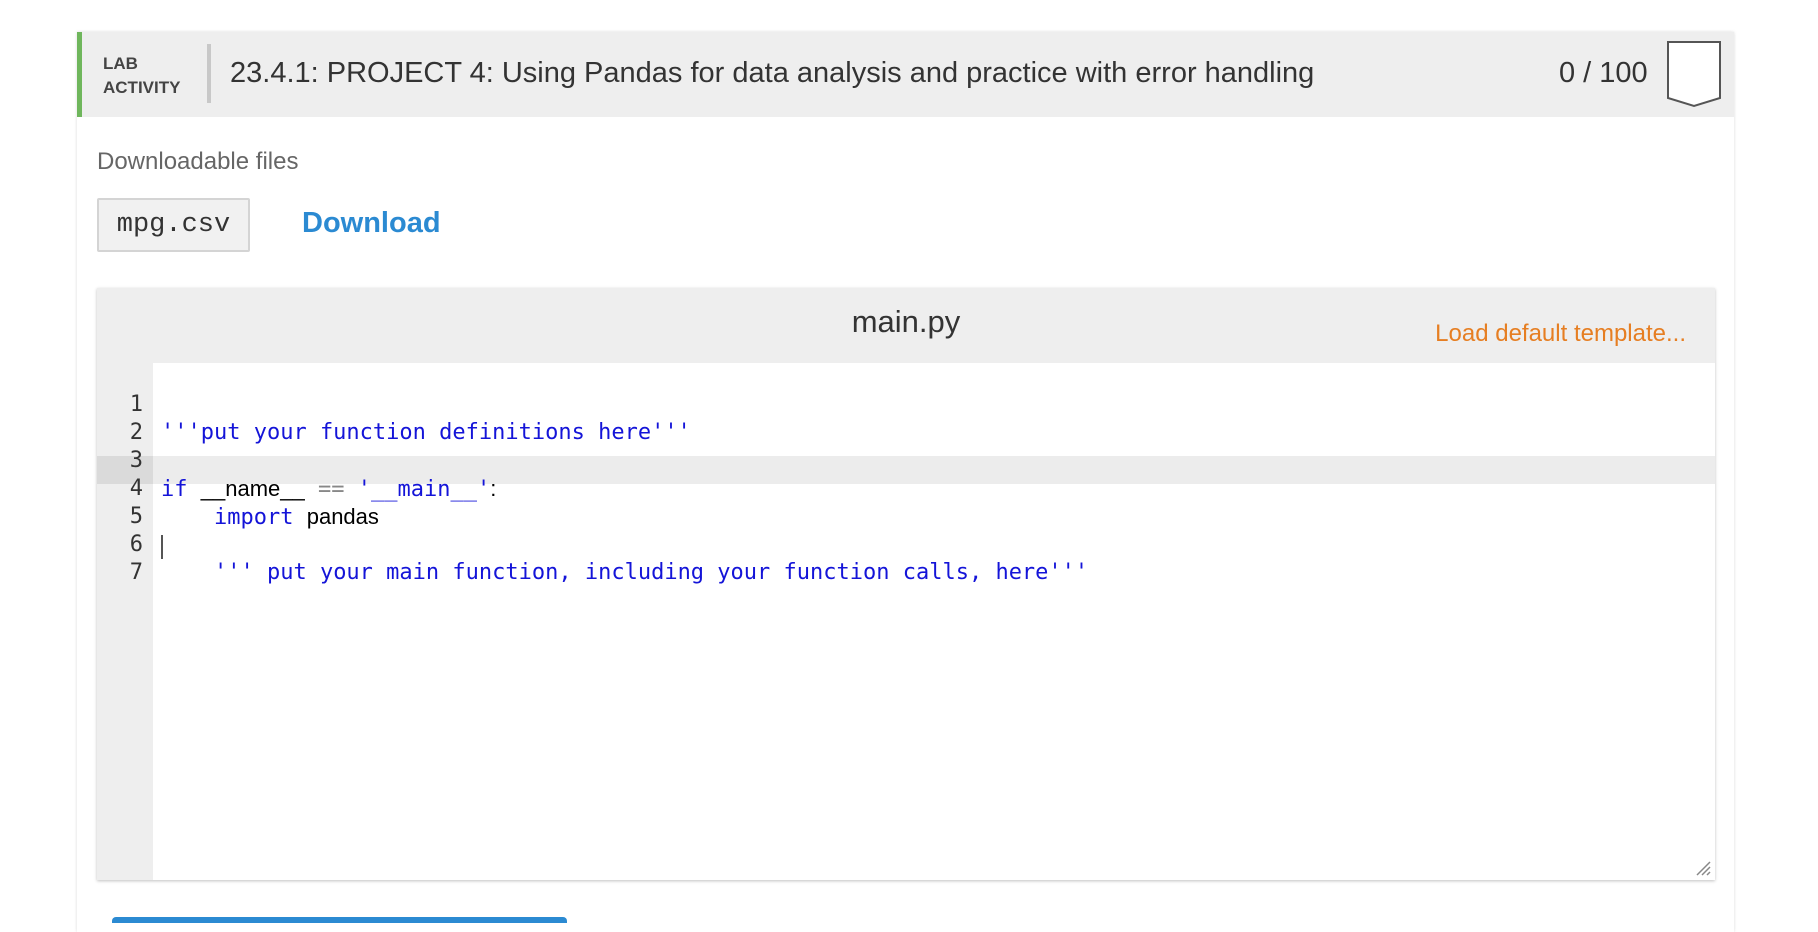  What do you see at coordinates (906, 418) in the screenshot?
I see `code-line: 2` at bounding box center [906, 418].